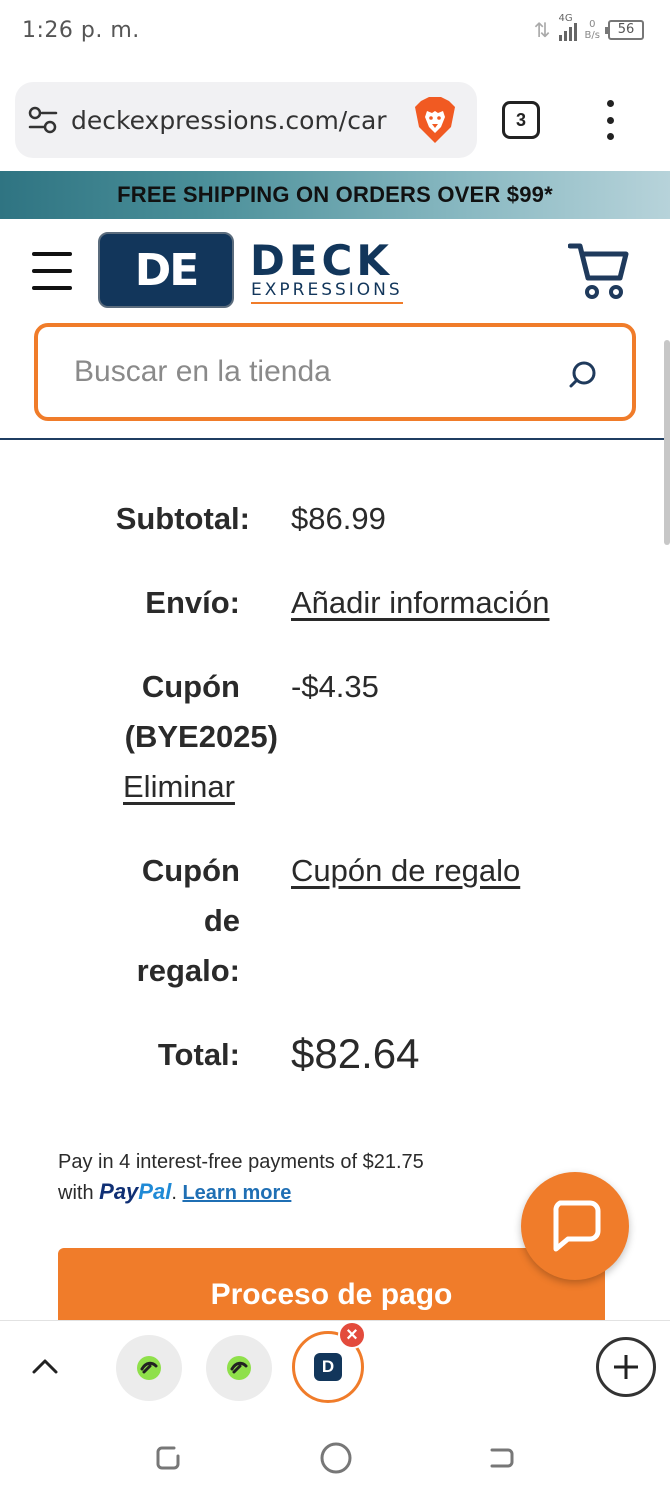 The image size is (670, 1500). What do you see at coordinates (335, 32) in the screenshot?
I see `status-bar: 1:26 p. m. ⇅ 4G 0 B/s 56` at bounding box center [335, 32].